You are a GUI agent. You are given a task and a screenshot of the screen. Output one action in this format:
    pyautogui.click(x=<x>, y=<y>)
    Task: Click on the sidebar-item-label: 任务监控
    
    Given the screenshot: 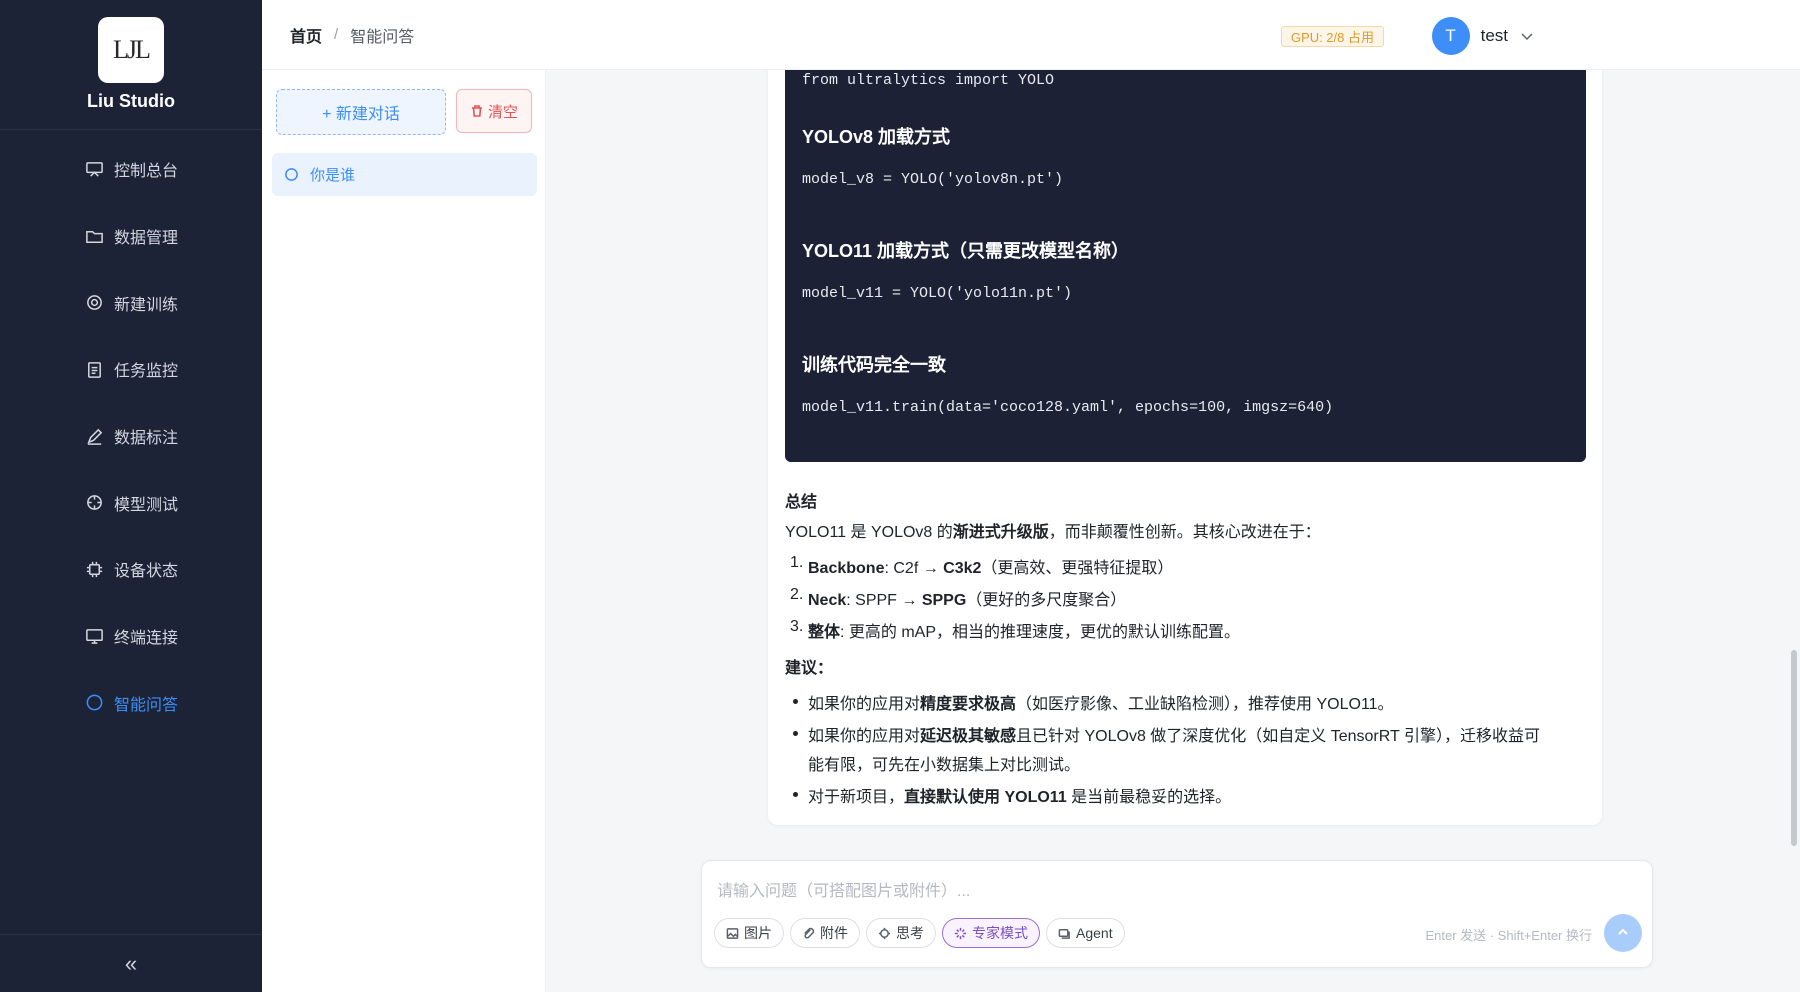 What is the action you would take?
    pyautogui.click(x=146, y=372)
    